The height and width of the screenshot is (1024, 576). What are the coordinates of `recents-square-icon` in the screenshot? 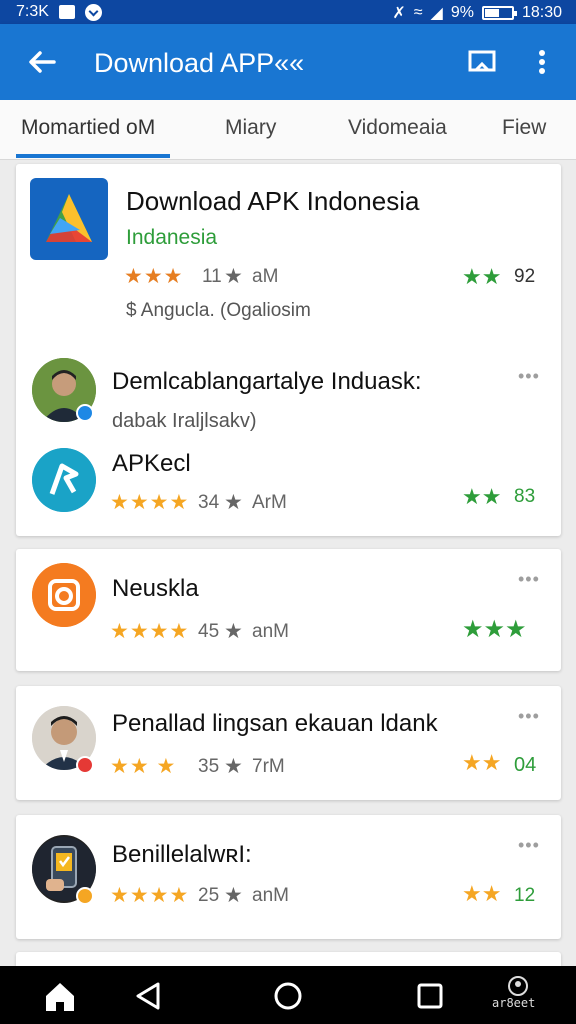 It's located at (430, 996).